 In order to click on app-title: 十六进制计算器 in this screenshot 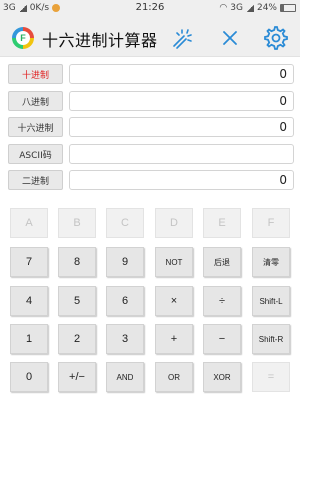, I will do `click(100, 40)`.